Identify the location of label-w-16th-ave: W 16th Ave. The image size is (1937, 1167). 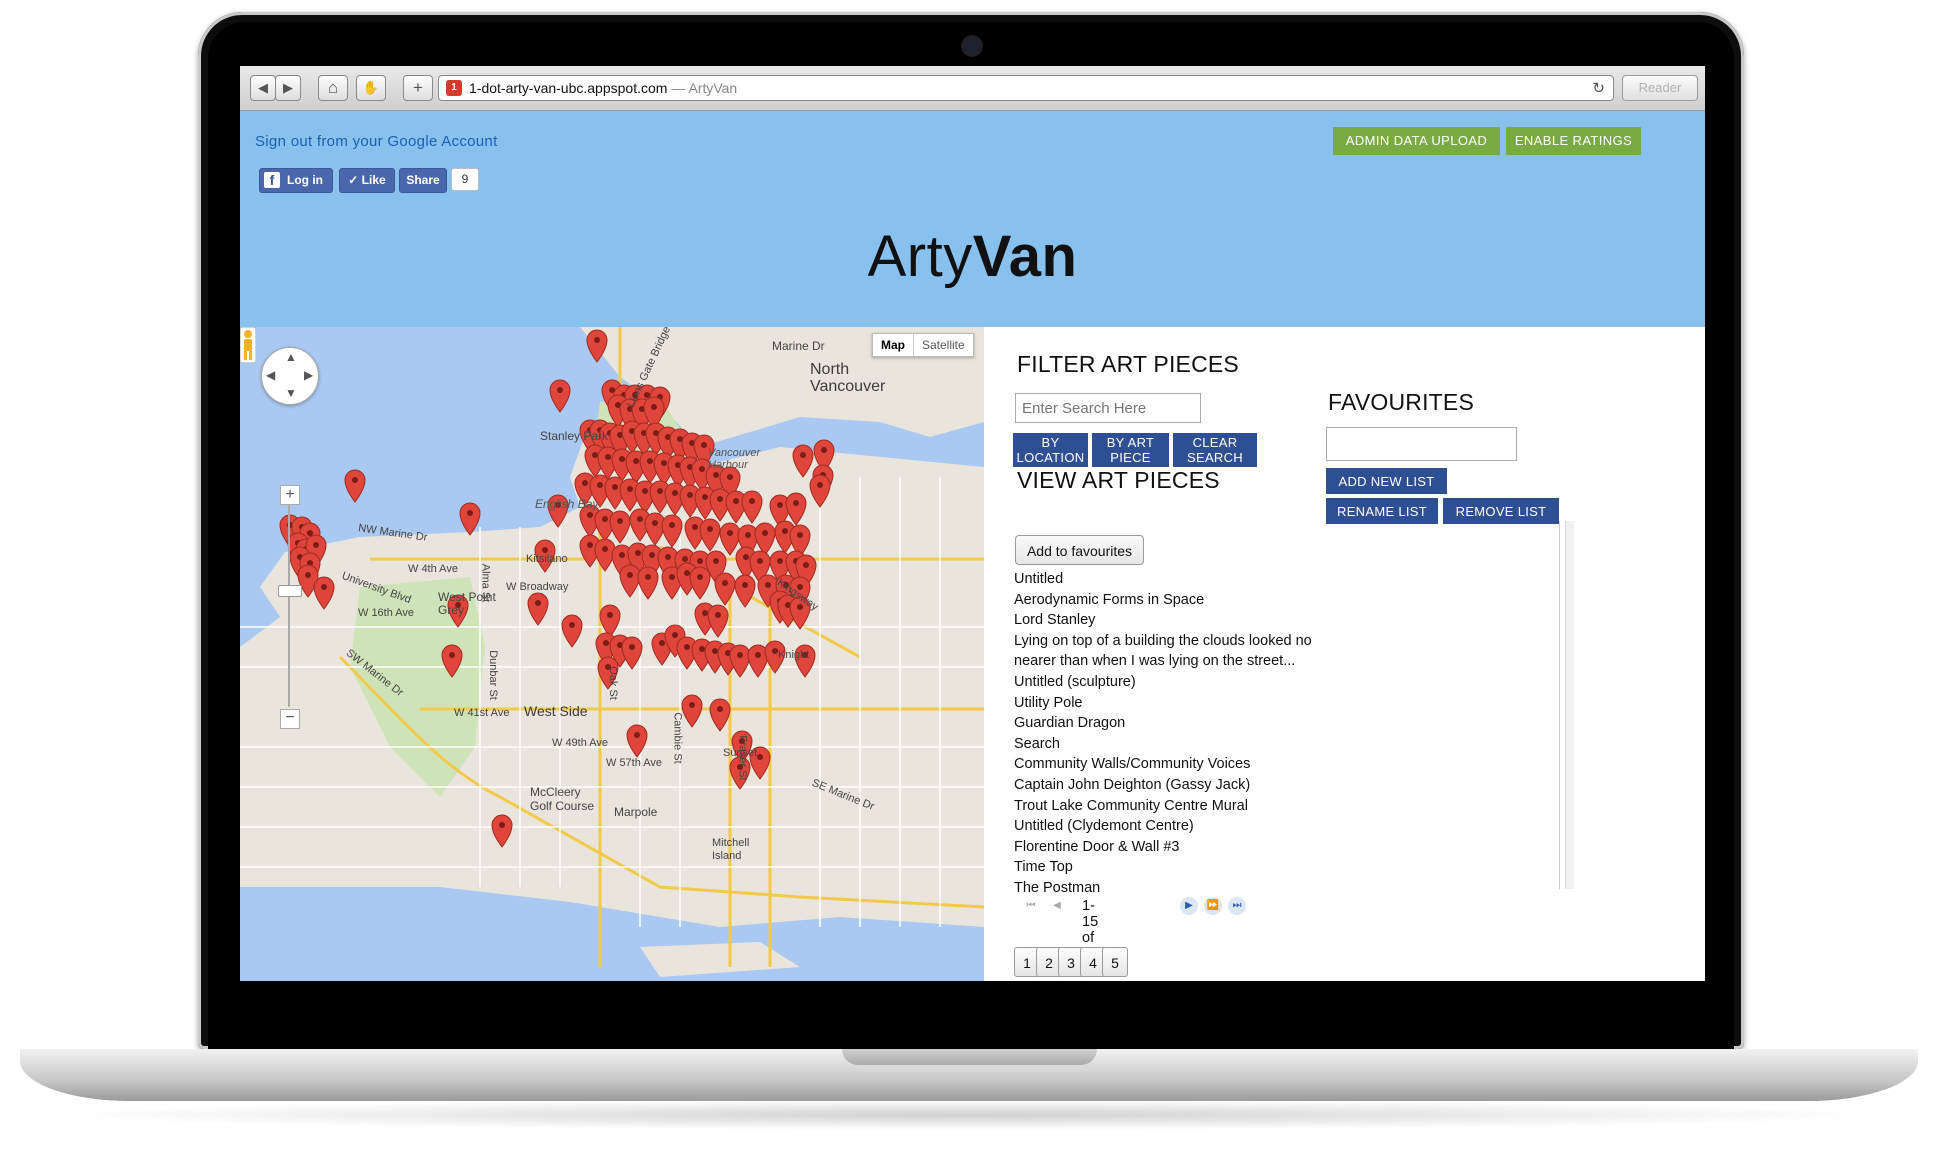
(386, 613).